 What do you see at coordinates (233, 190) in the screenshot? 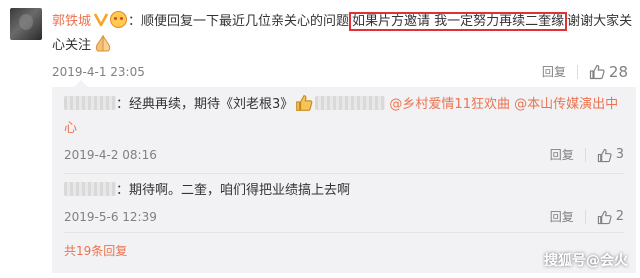
I see `reply-content: ：期待啊。二奎，咱们得把业绩搞上去啊` at bounding box center [233, 190].